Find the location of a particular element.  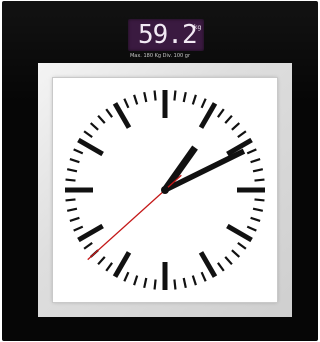

capacity-label: Max. 180 Kg Div. 100 gr is located at coordinates (160, 56).